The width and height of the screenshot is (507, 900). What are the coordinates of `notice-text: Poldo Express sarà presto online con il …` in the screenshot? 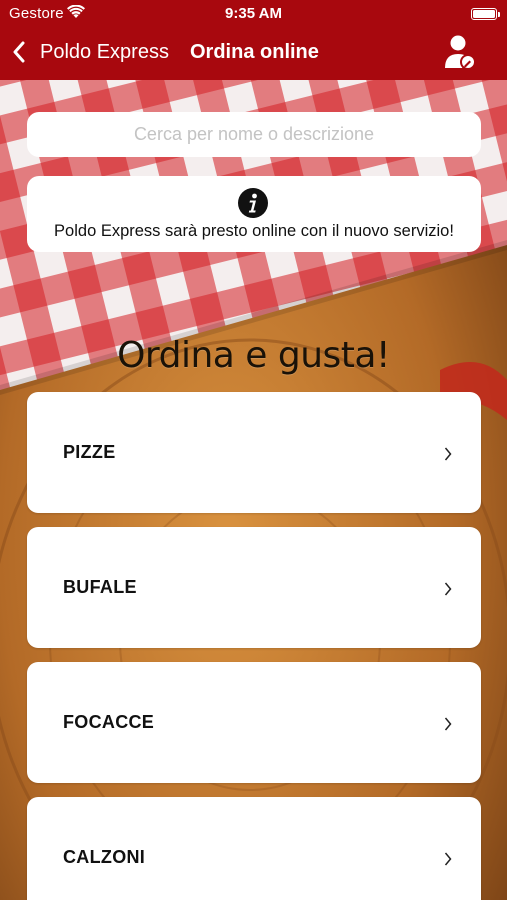 It's located at (254, 231).